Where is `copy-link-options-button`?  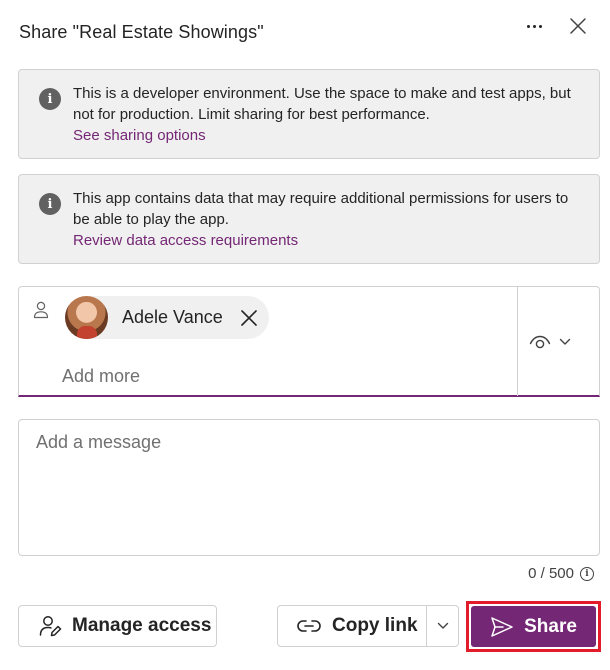
copy-link-options-button is located at coordinates (442, 626).